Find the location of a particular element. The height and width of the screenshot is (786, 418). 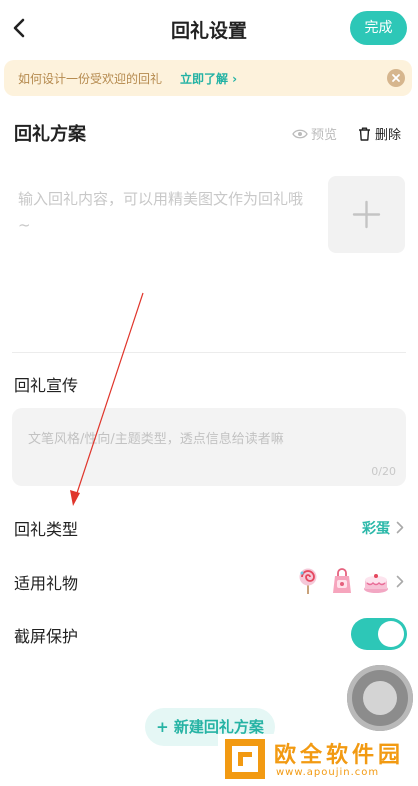

floating-assistive-button is located at coordinates (380, 698).